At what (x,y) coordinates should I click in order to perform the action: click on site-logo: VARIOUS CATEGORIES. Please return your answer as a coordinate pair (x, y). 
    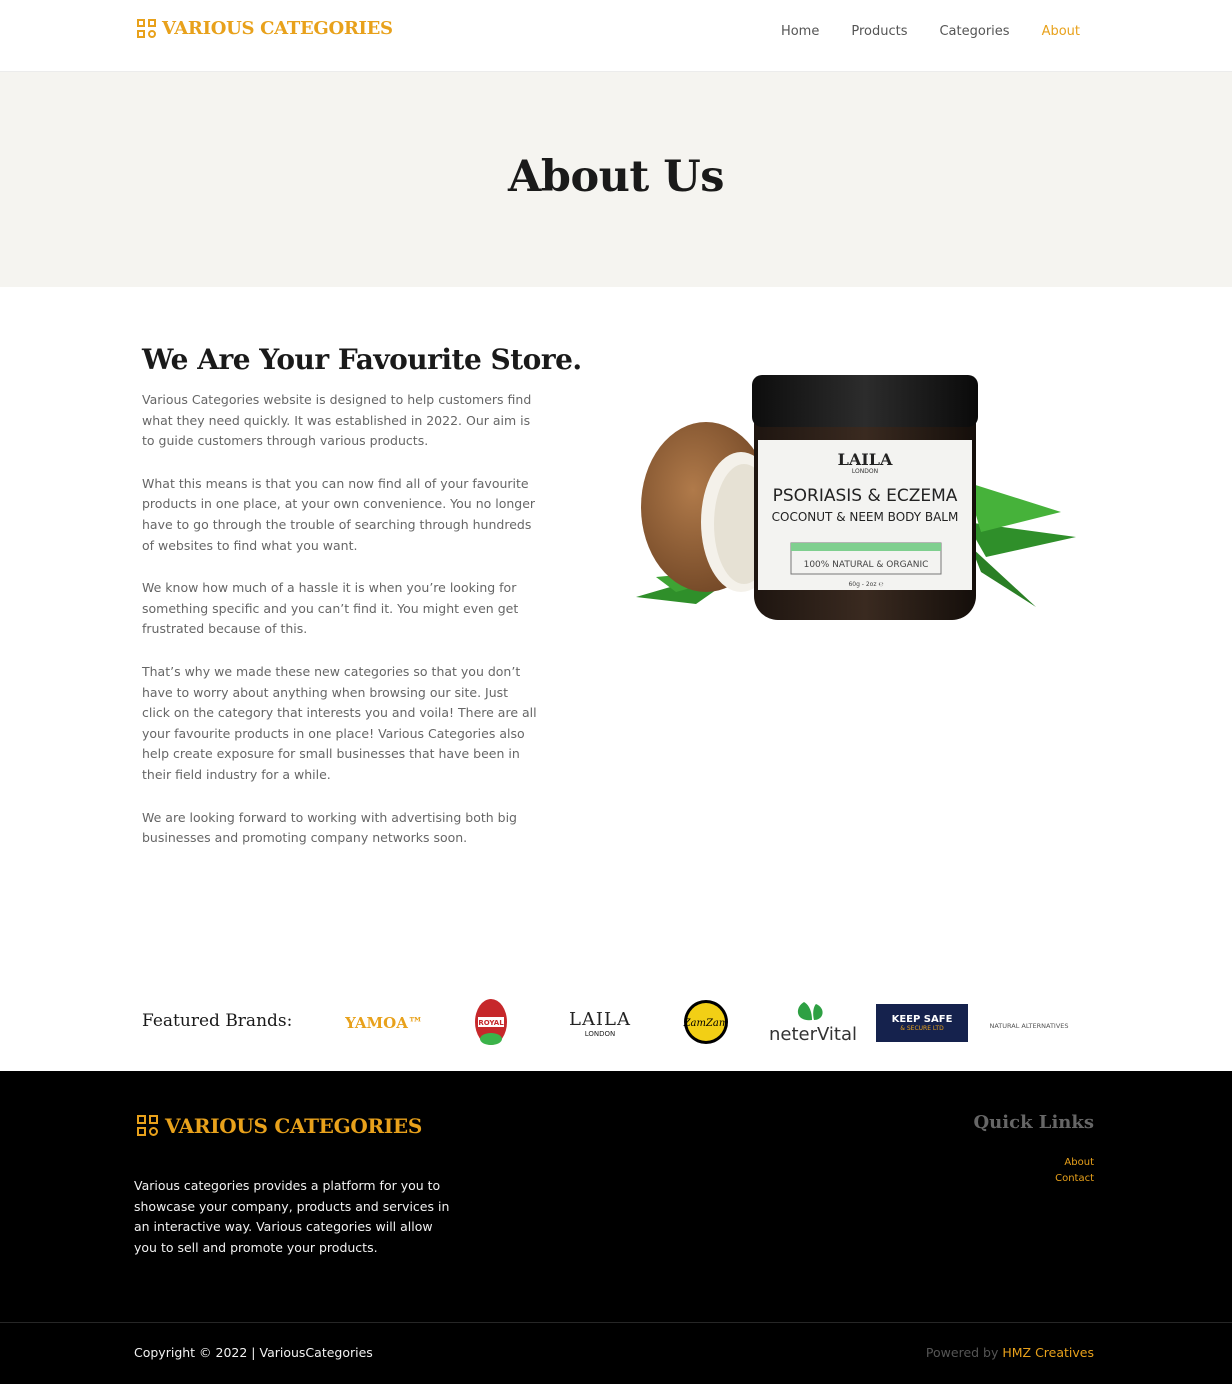
    Looking at the image, I should click on (265, 28).